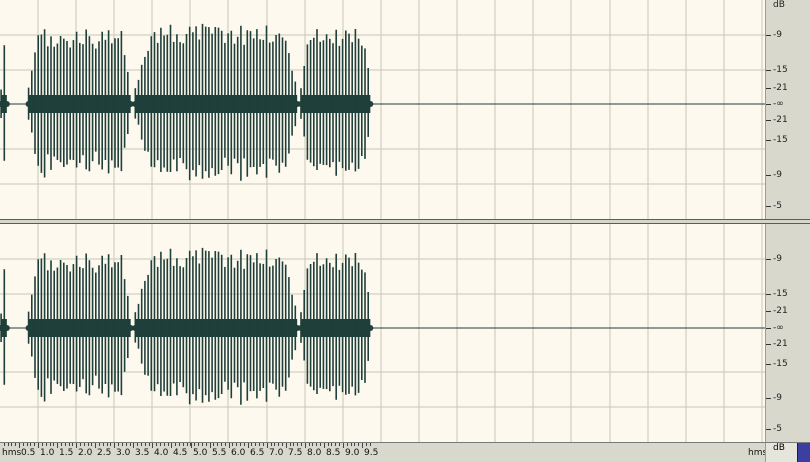 The height and width of the screenshot is (462, 810). Describe the element at coordinates (779, 448) in the screenshot. I see `db-bottom-unit: dB` at that location.